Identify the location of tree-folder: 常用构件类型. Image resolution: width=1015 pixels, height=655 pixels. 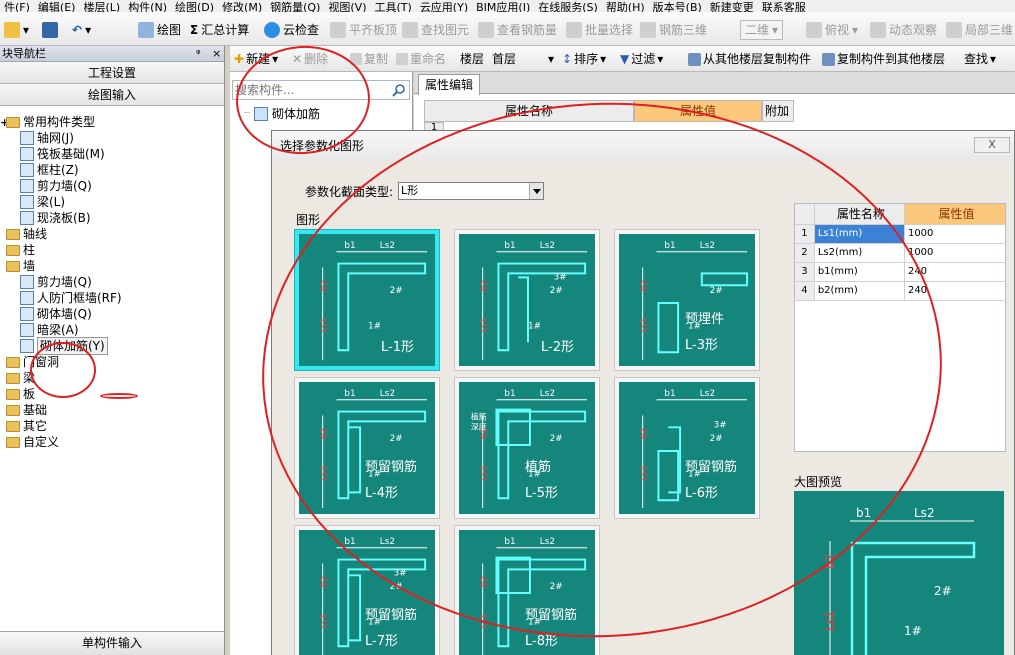
(50, 122).